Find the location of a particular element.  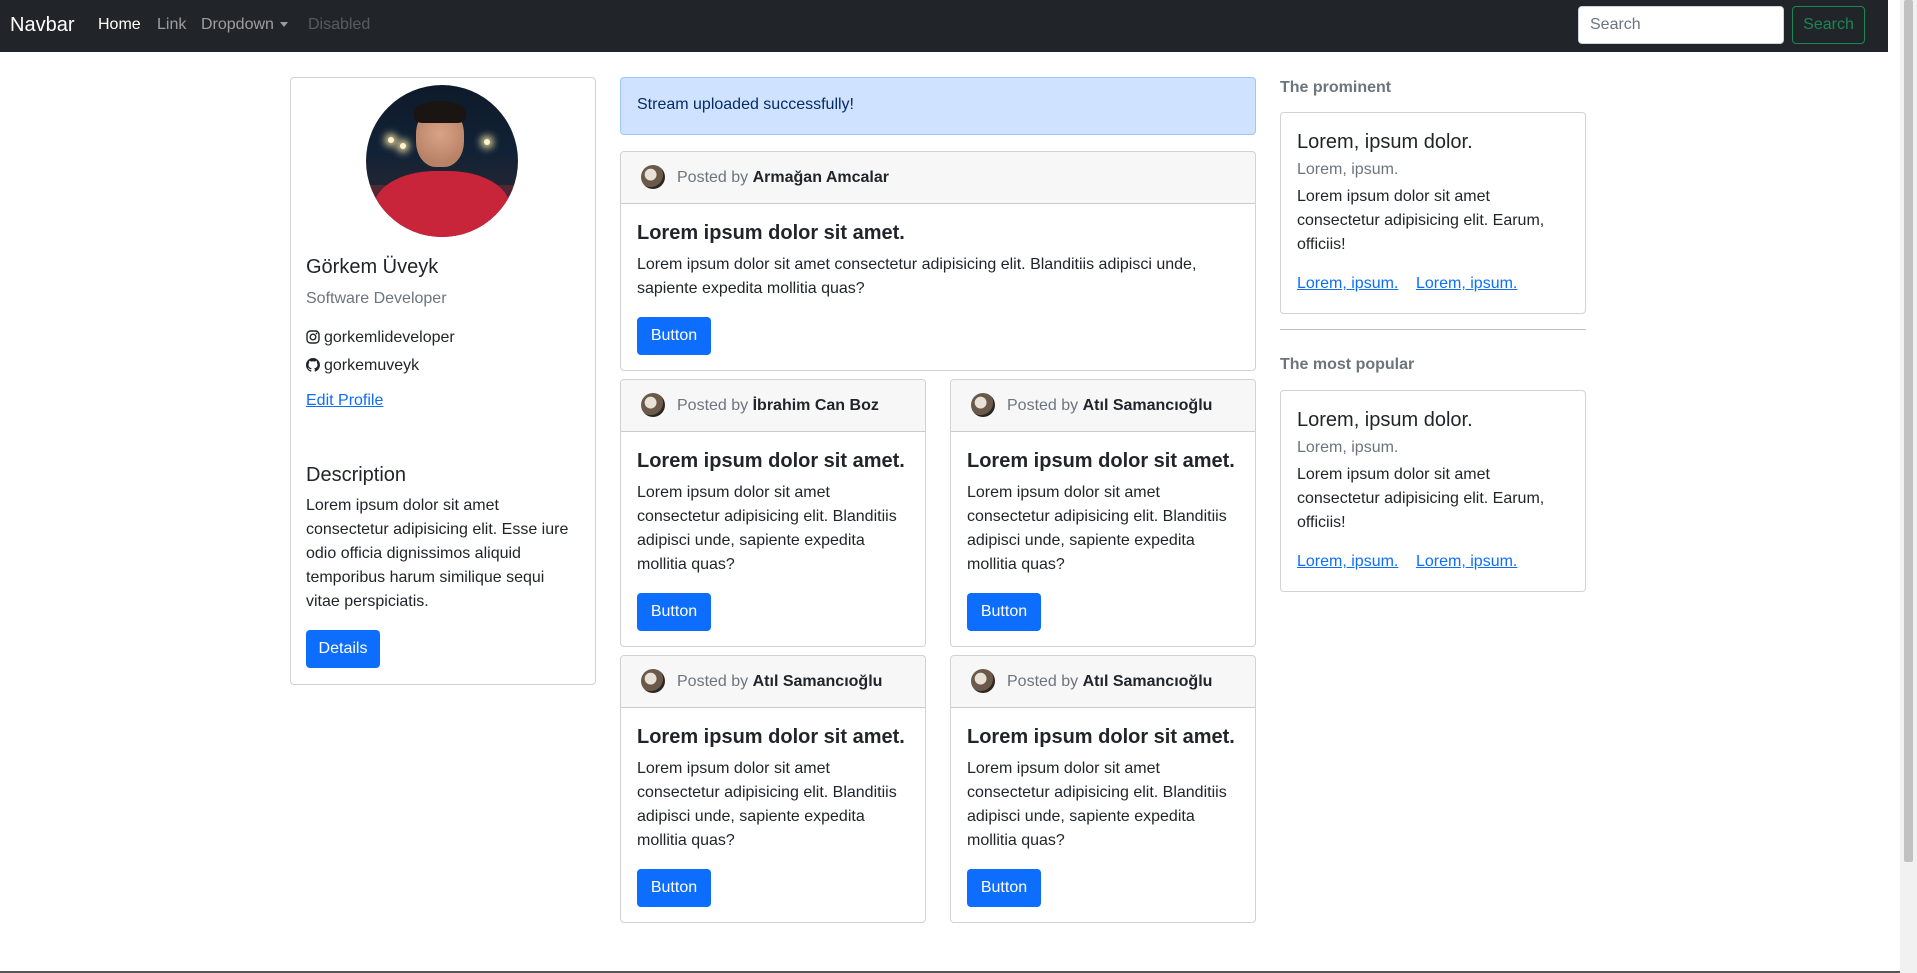

upload-success-alert: Stream uploaded successfully! is located at coordinates (938, 106).